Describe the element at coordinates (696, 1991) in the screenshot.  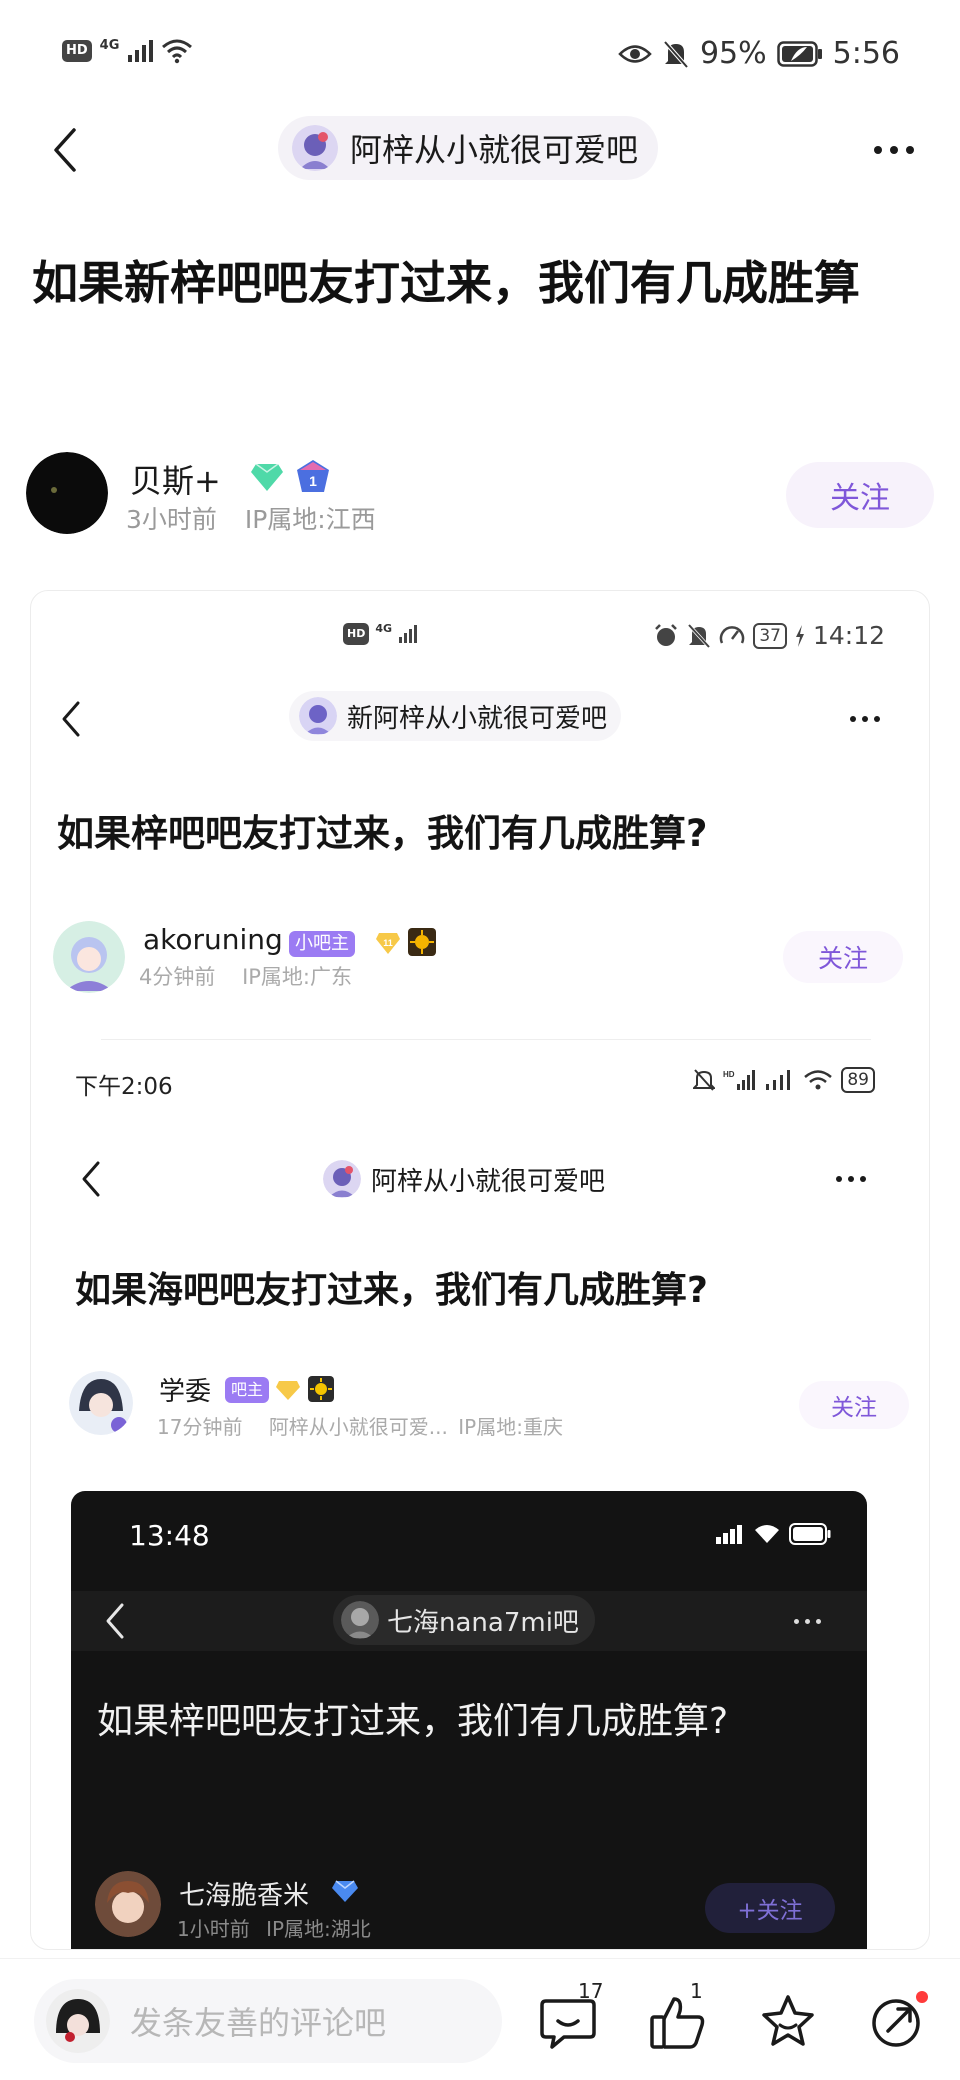
I see `likes-count: 1` at that location.